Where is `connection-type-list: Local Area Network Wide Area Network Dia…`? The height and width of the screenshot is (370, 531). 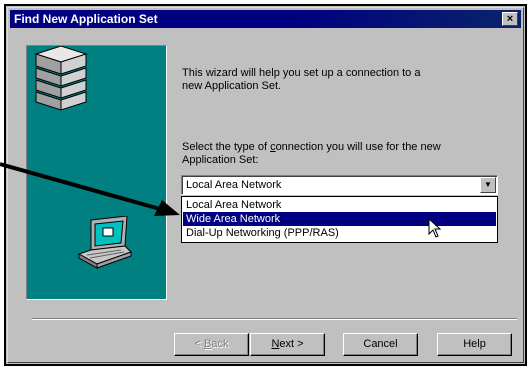
connection-type-list: Local Area Network Wide Area Network Dia… is located at coordinates (339, 219).